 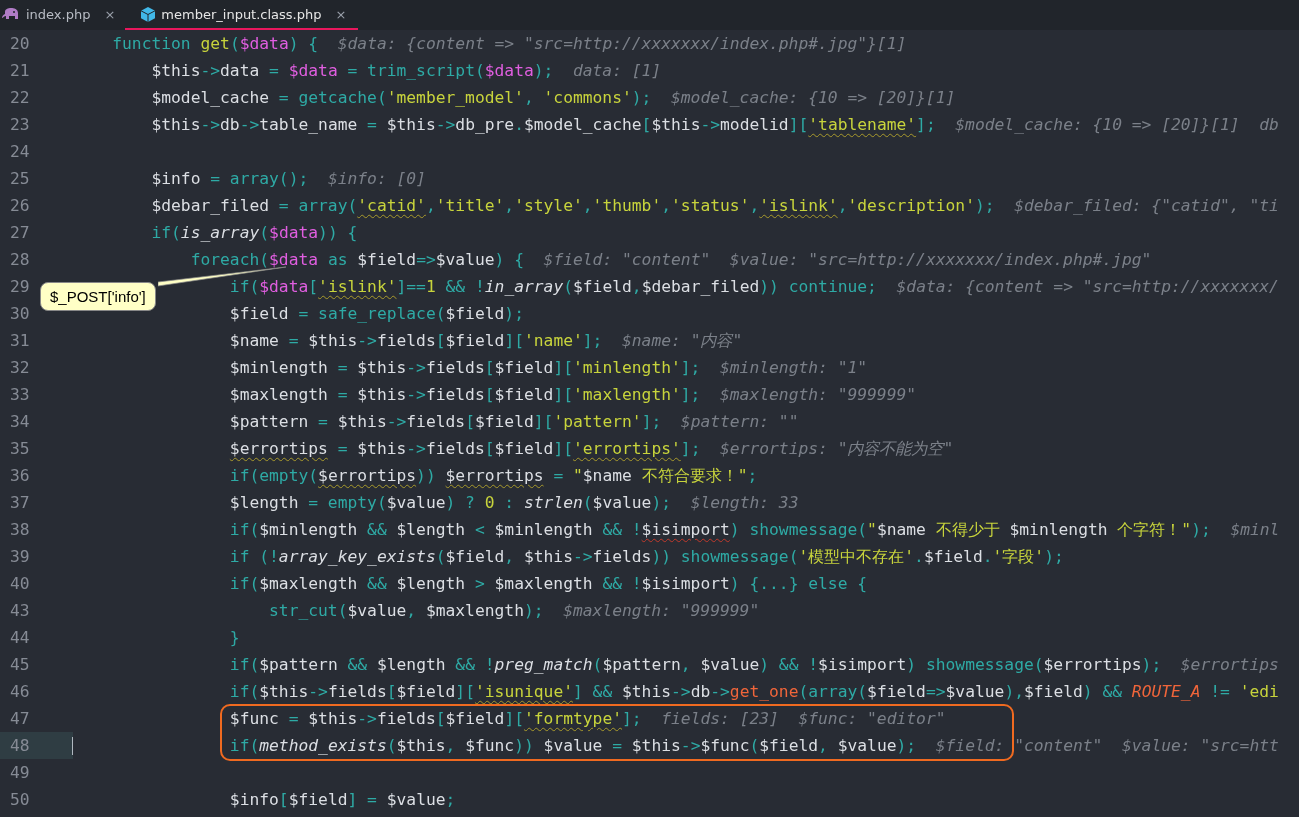 I want to click on line-number: 21, so click(x=20, y=71).